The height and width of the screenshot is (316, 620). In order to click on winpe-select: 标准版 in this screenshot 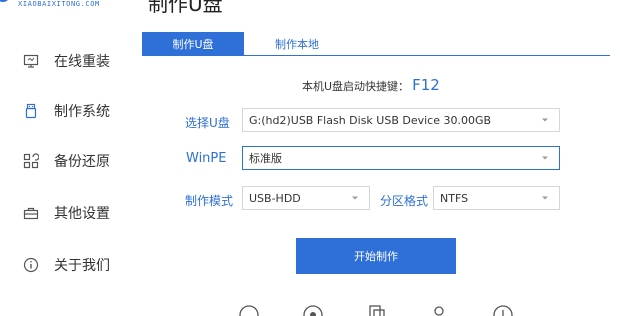, I will do `click(401, 158)`.